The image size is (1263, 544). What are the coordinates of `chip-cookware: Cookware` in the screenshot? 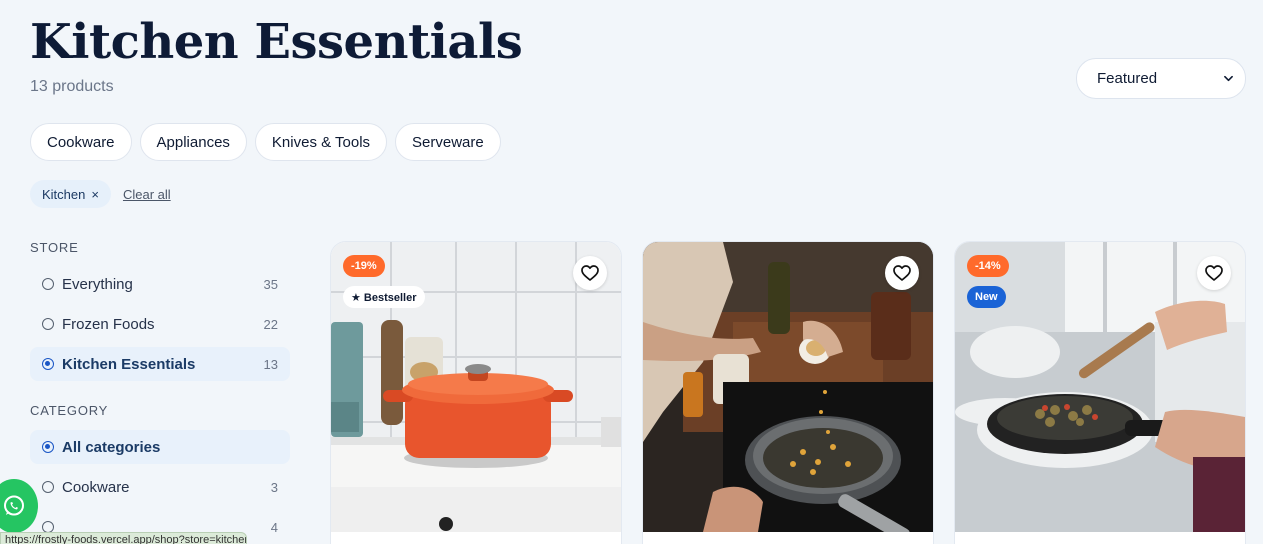 It's located at (81, 142).